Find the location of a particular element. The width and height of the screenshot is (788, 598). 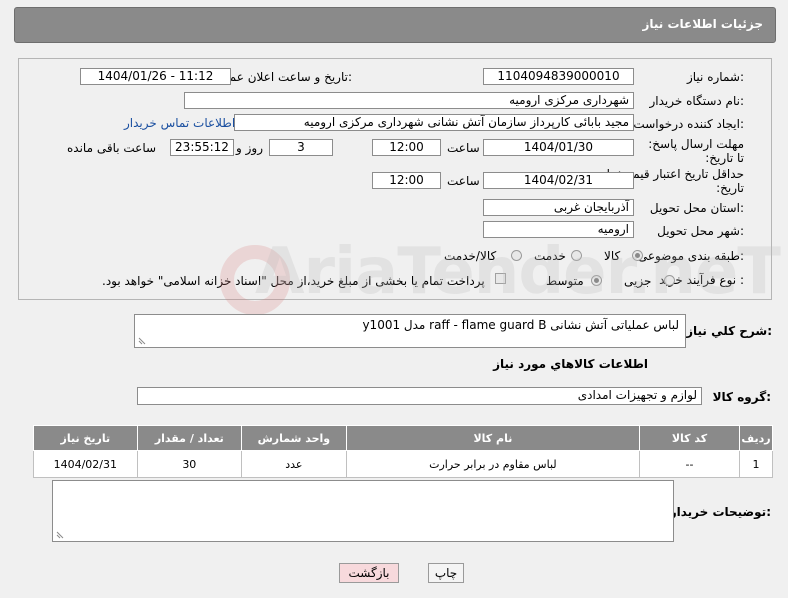

cell-need-date: 1404/02/31 is located at coordinates (85, 464).